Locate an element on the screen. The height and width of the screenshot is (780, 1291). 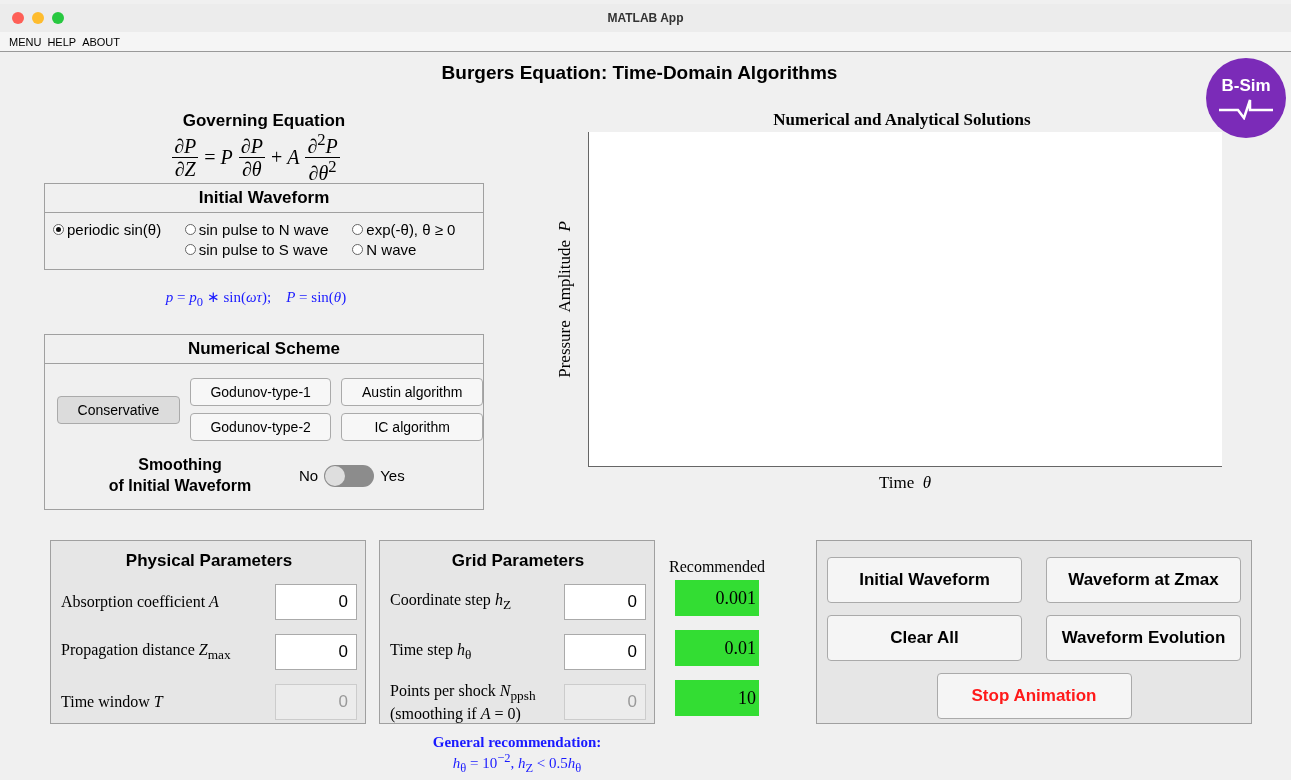
menu-item: MENU is located at coordinates (25, 41).